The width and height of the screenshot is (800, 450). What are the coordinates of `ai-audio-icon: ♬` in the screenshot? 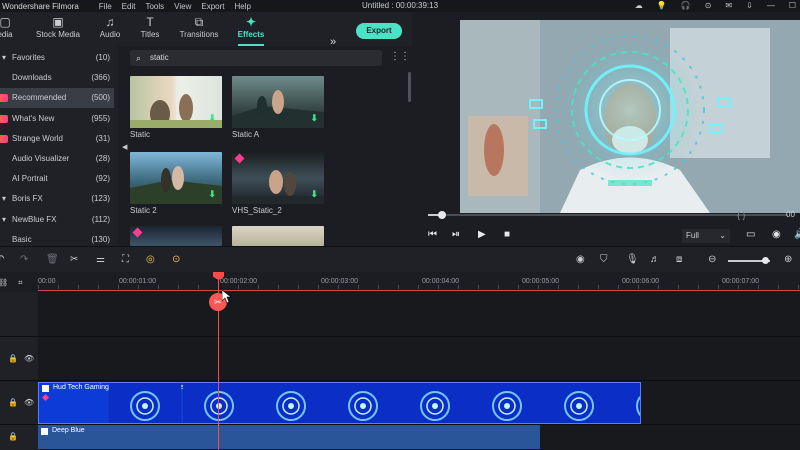 It's located at (655, 260).